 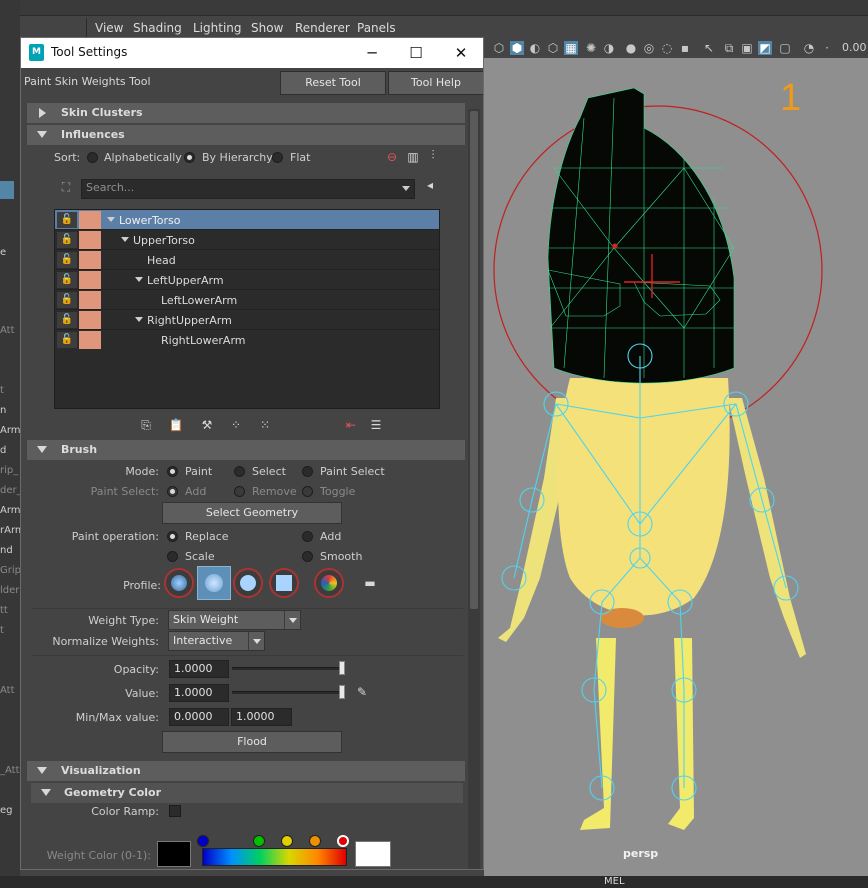 I want to click on mode-paint-label: Paint, so click(x=198, y=471).